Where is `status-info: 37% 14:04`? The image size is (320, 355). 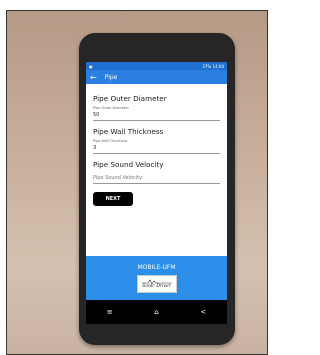
status-info: 37% 14:04 is located at coordinates (213, 66).